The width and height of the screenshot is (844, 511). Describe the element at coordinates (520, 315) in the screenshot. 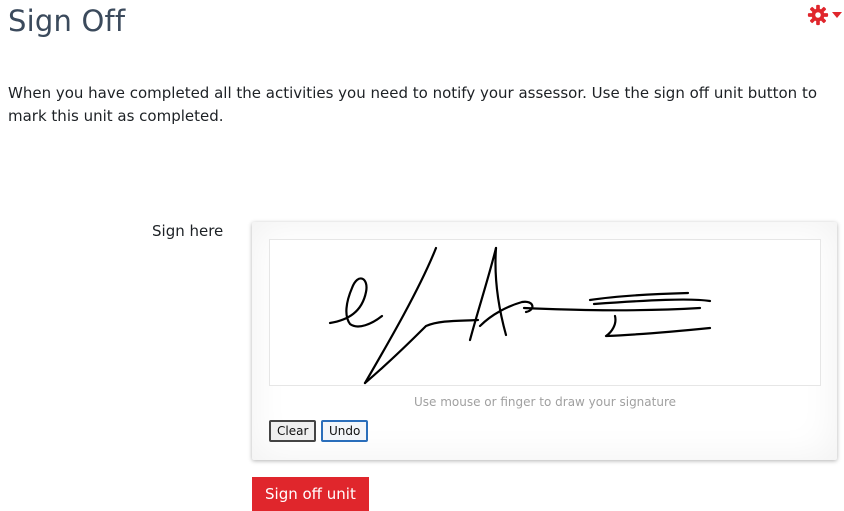

I see `signature-drawing` at that location.